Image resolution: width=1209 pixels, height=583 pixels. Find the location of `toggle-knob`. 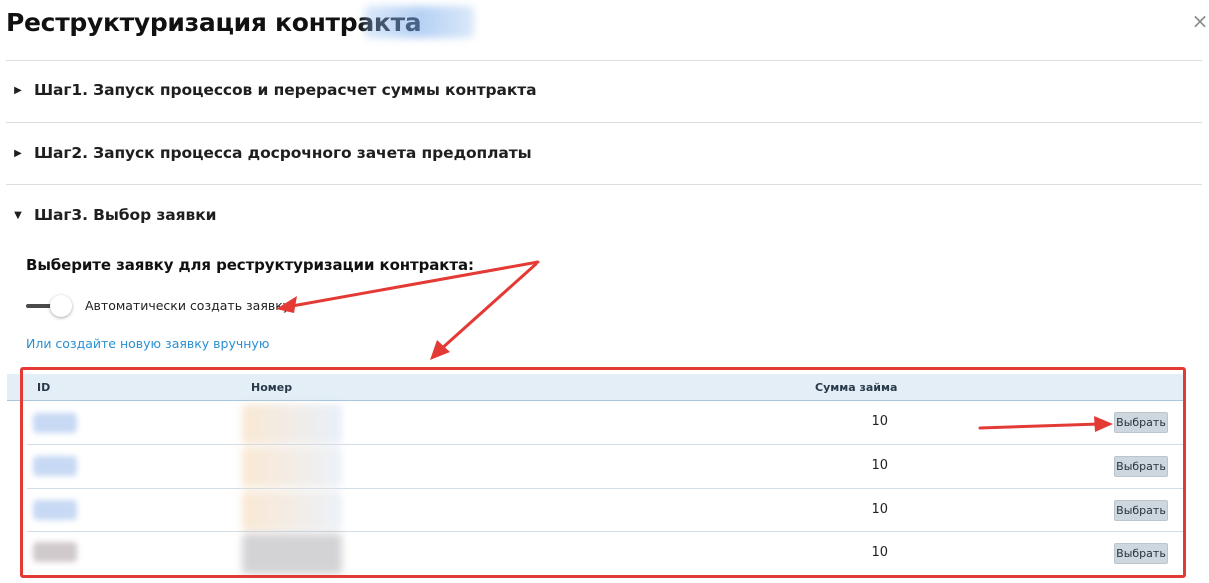

toggle-knob is located at coordinates (61, 306).